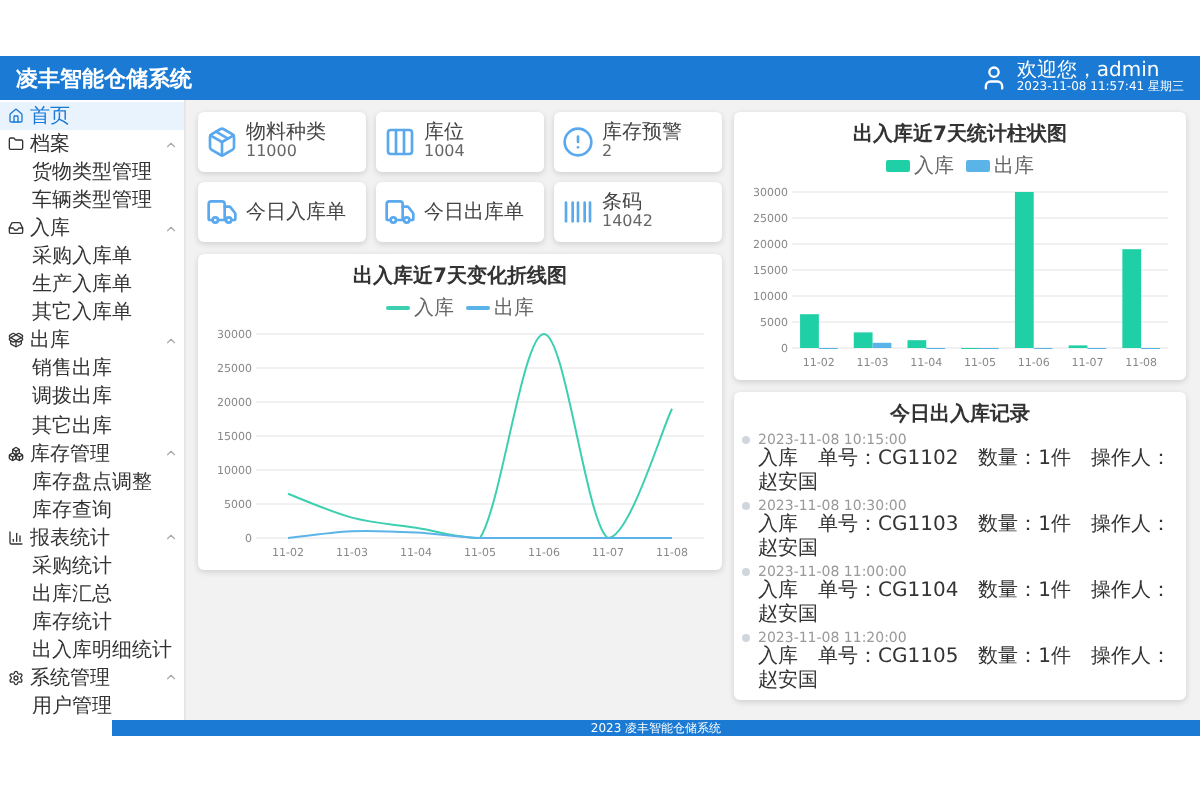 Image resolution: width=1200 pixels, height=800 pixels. I want to click on sidebar-subitem: 采购入库单, so click(92, 256).